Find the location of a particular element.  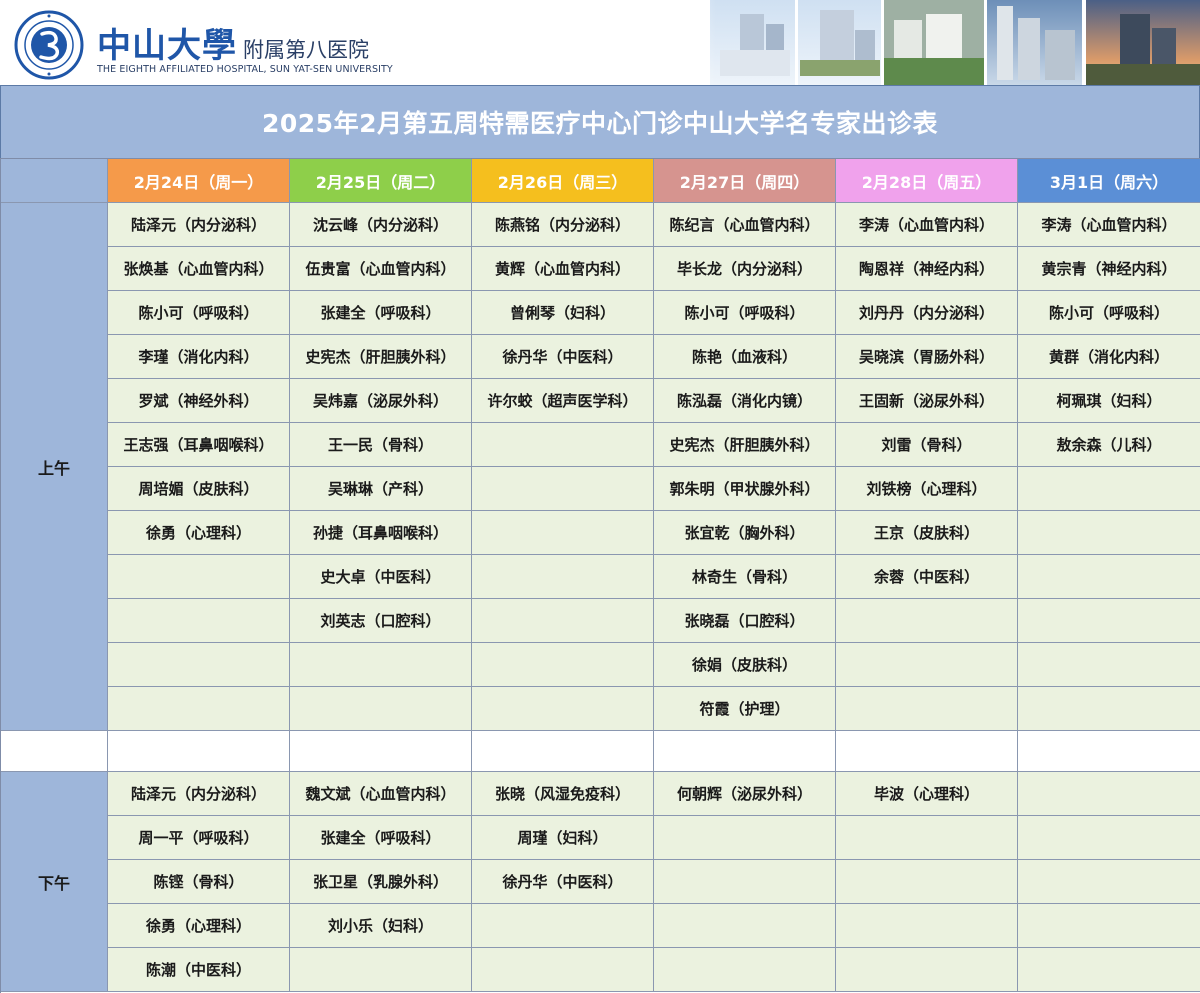

doctor-entry: 张晓（风湿免疫科） is located at coordinates (563, 794).